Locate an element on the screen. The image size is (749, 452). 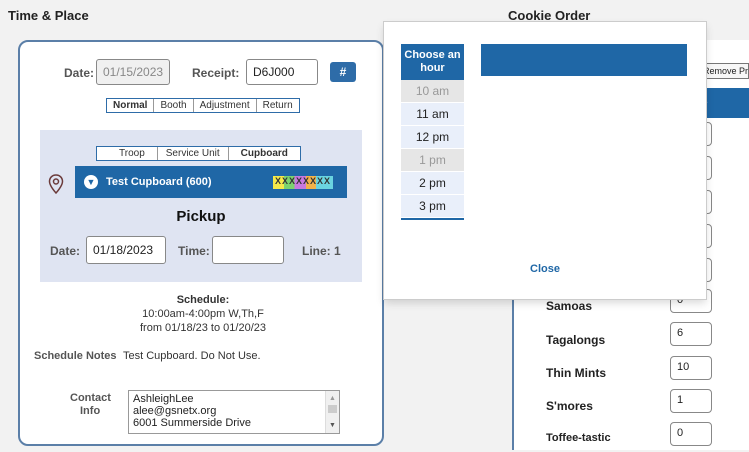
scroll-thumb is located at coordinates (332, 409).